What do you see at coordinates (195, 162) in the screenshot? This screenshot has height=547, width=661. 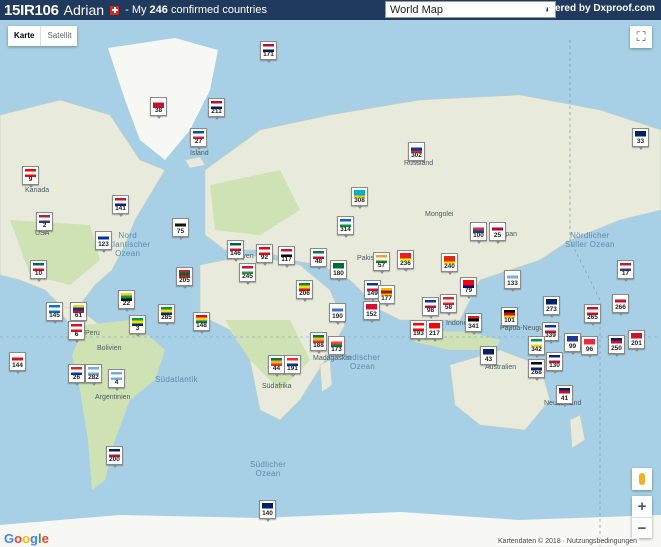 I see `iceland-shape` at bounding box center [195, 162].